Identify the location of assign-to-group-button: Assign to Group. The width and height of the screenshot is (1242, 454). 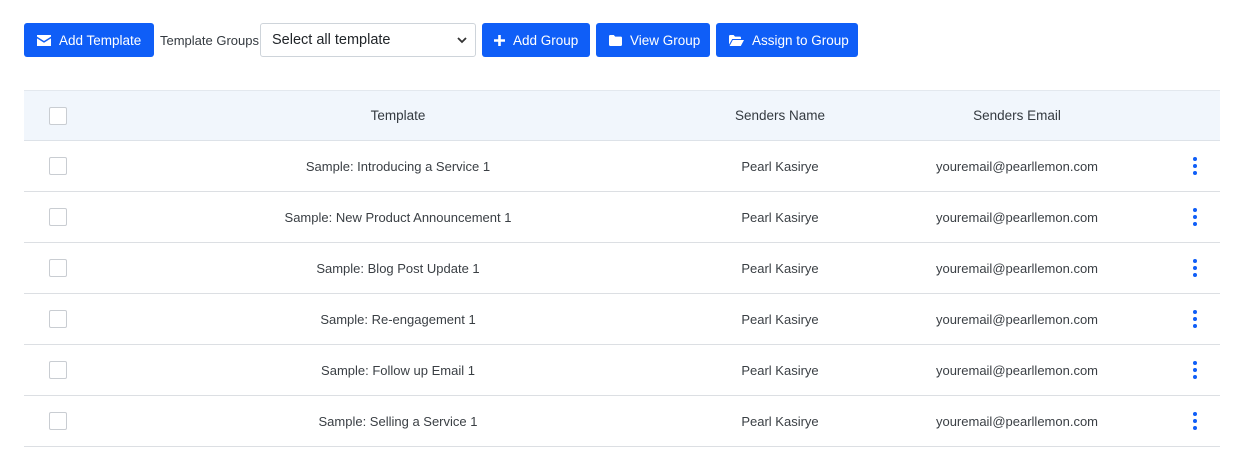
(787, 40).